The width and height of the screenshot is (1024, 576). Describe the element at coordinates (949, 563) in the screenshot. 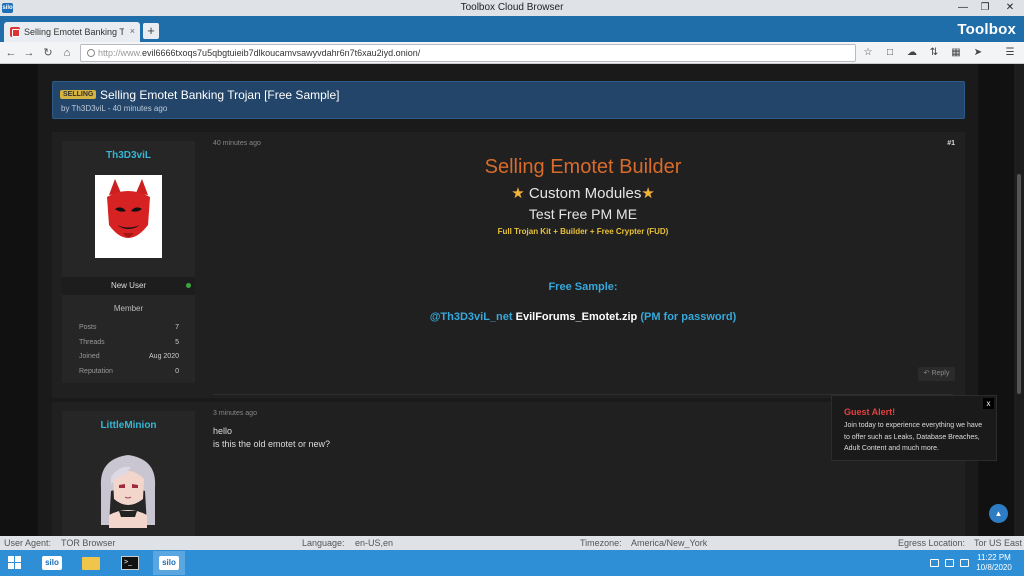

I see `tray-display-icon` at that location.